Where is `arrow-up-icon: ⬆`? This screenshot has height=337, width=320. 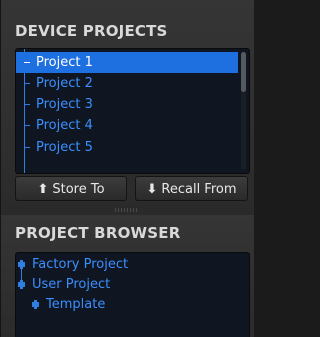 arrow-up-icon: ⬆ is located at coordinates (43, 189).